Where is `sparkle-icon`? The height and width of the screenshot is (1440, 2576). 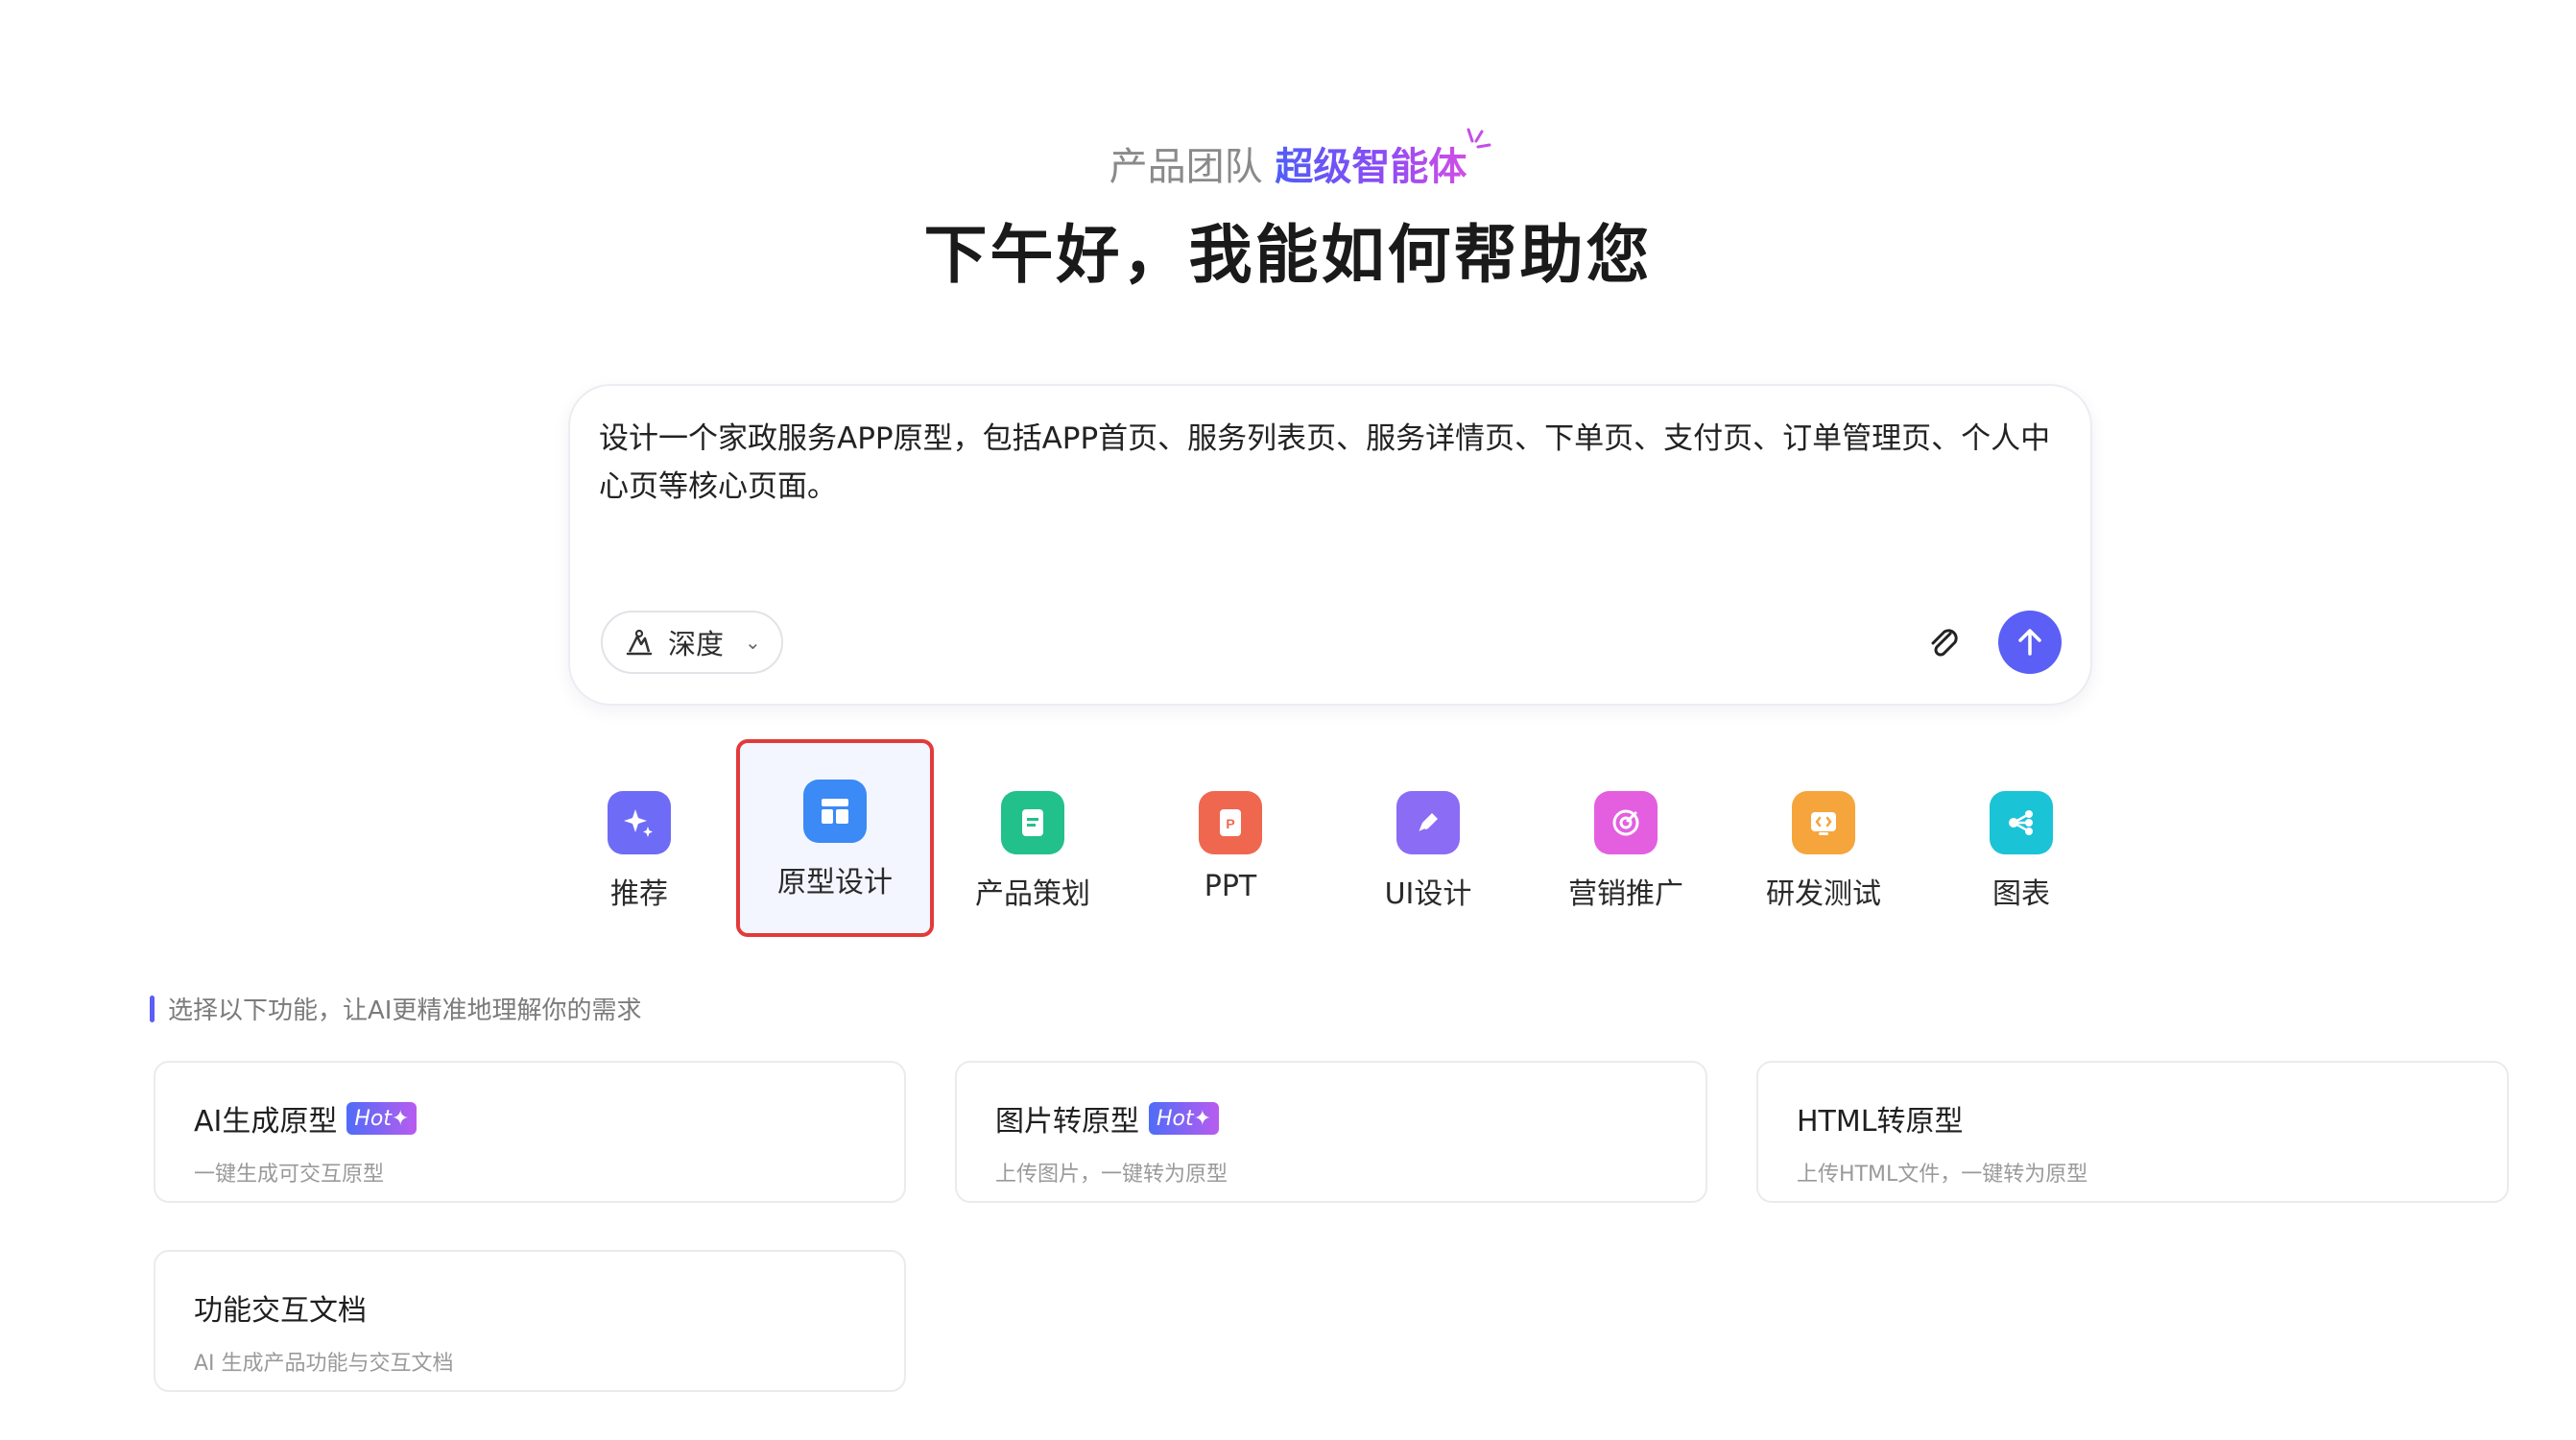
sparkle-icon is located at coordinates (639, 822).